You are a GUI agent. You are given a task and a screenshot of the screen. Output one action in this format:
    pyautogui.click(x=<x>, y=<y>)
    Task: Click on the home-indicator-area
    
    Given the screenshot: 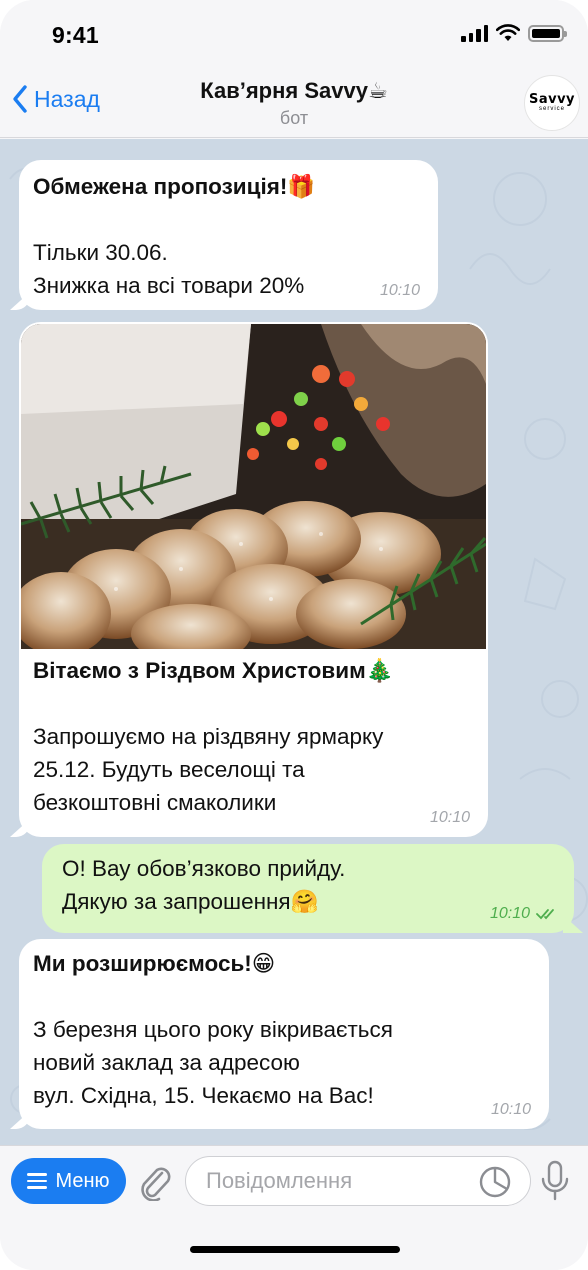 What is the action you would take?
    pyautogui.click(x=294, y=1242)
    